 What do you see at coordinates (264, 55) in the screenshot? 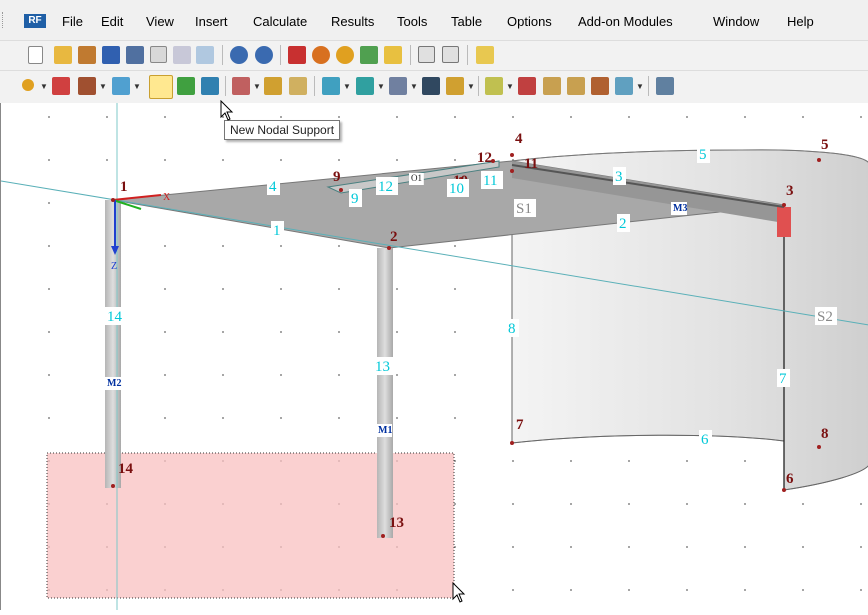
I see `redo-icon` at bounding box center [264, 55].